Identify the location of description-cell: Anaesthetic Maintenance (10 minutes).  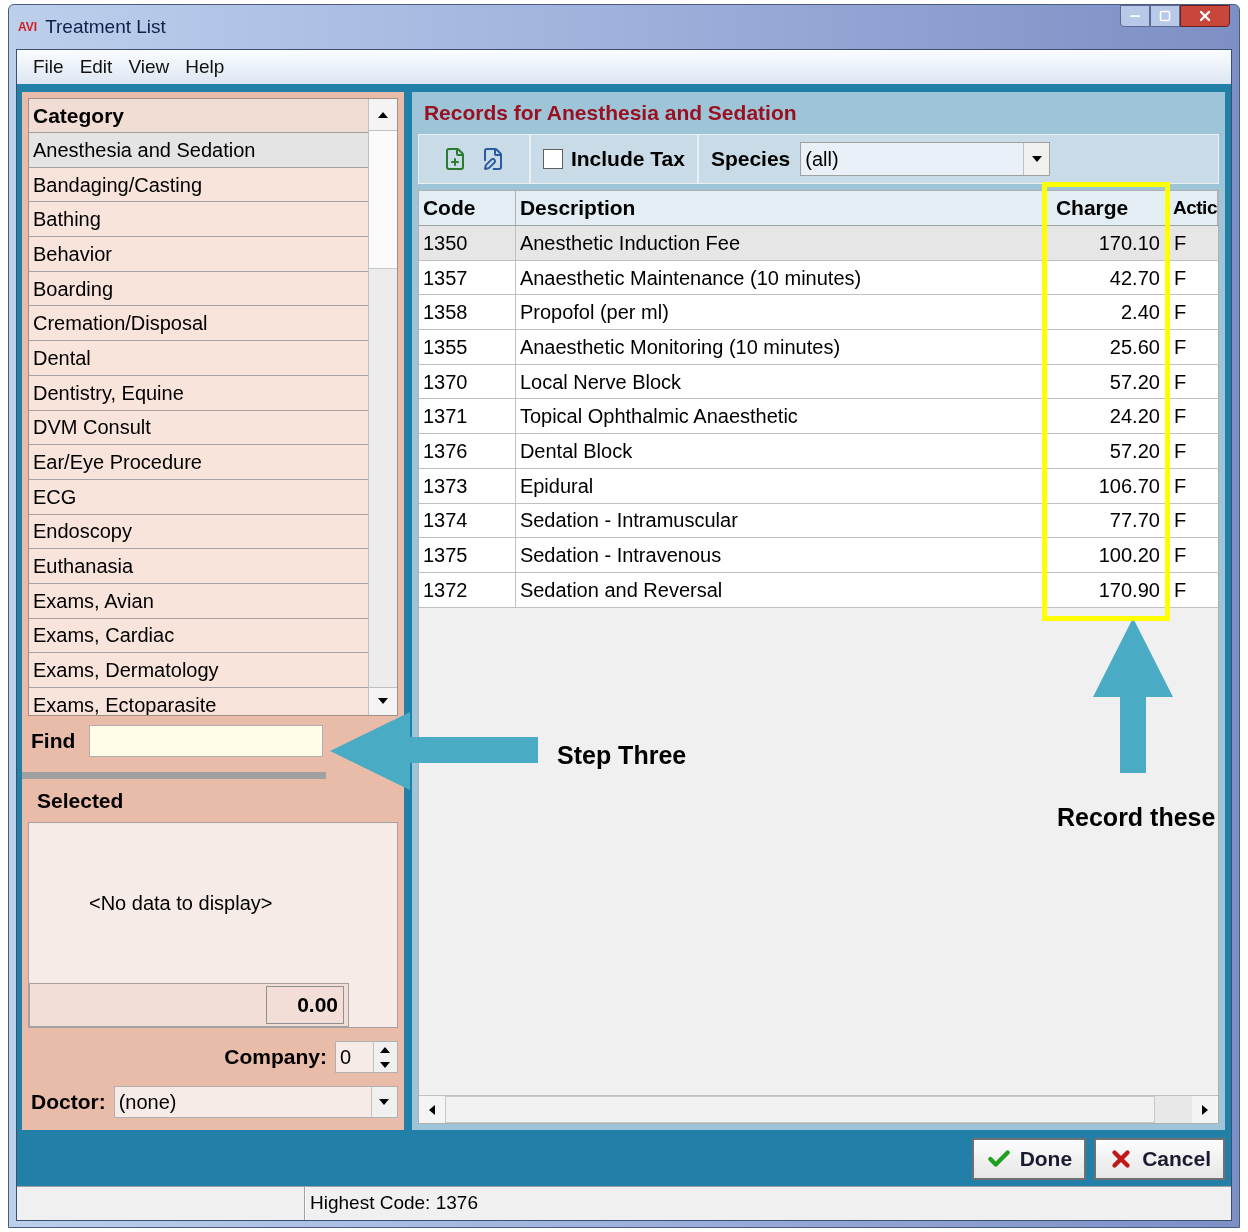
(780, 277).